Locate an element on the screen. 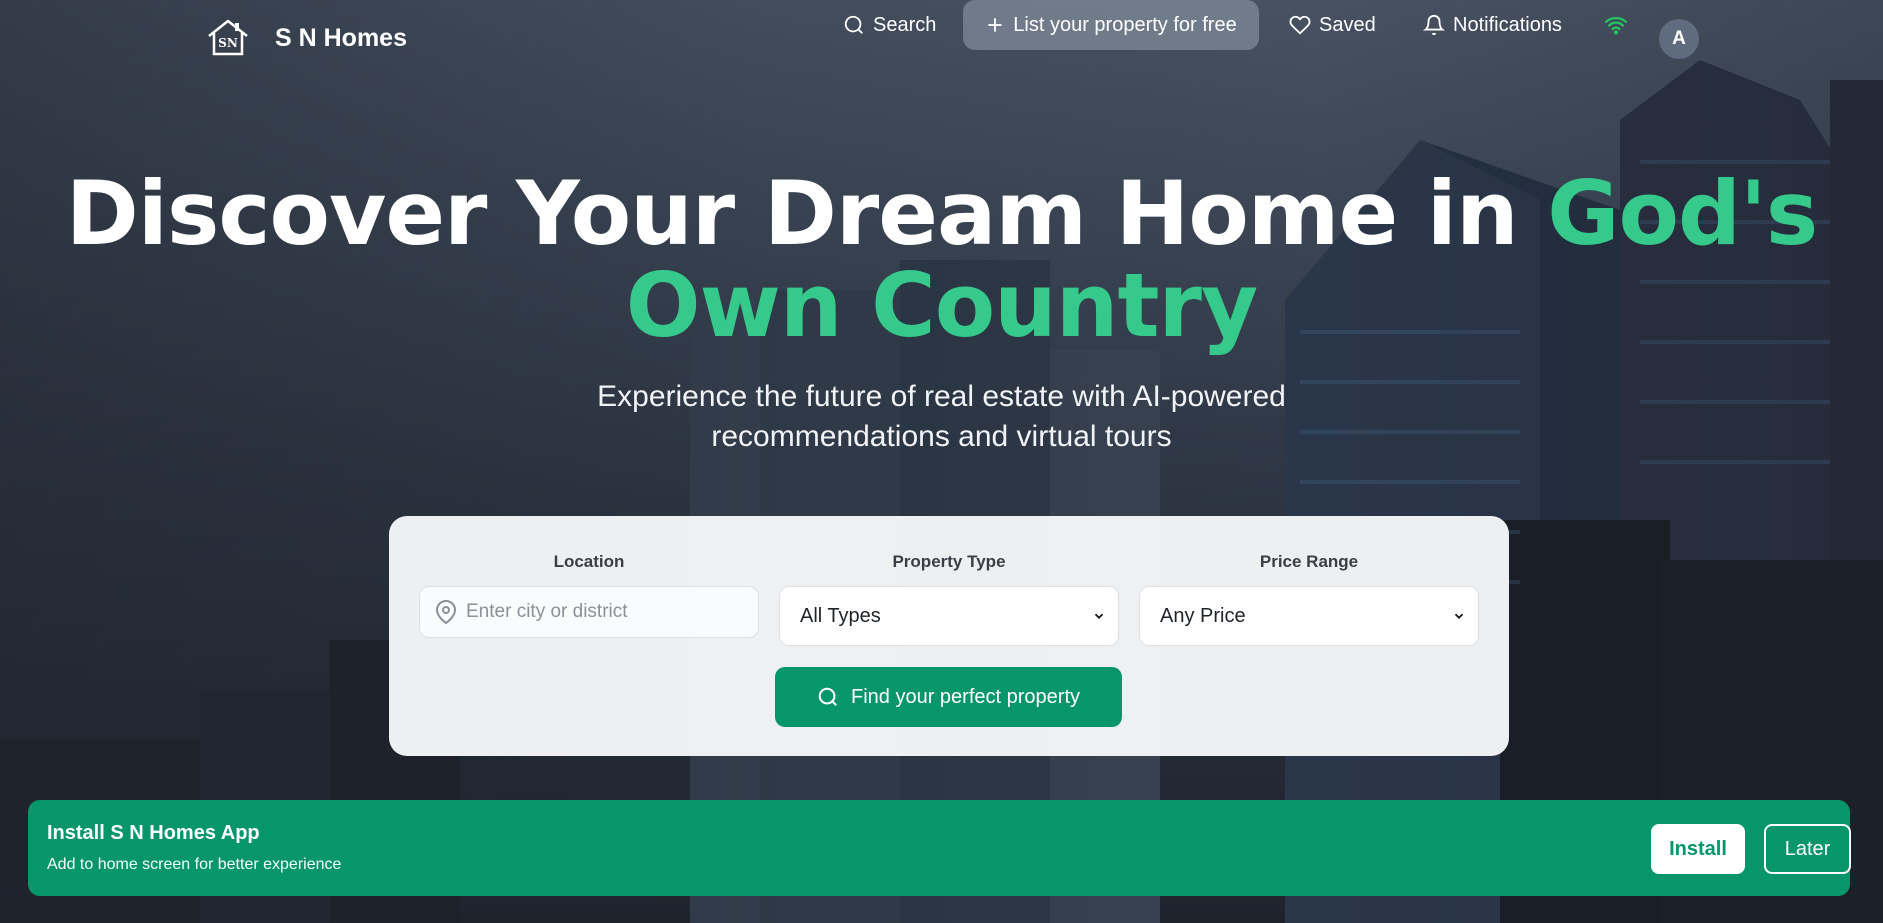  nav-notifications-link: Notifications is located at coordinates (1492, 25).